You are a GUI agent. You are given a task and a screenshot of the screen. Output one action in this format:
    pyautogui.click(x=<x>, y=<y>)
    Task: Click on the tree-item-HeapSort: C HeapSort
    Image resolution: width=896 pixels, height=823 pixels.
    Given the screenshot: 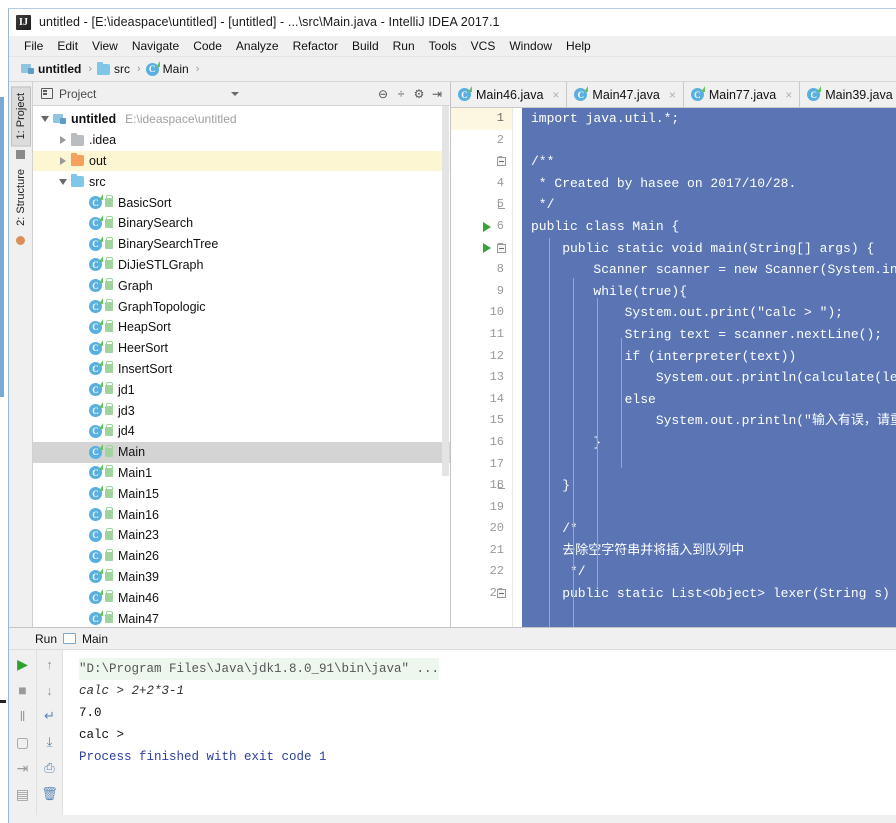 What is the action you would take?
    pyautogui.click(x=241, y=327)
    